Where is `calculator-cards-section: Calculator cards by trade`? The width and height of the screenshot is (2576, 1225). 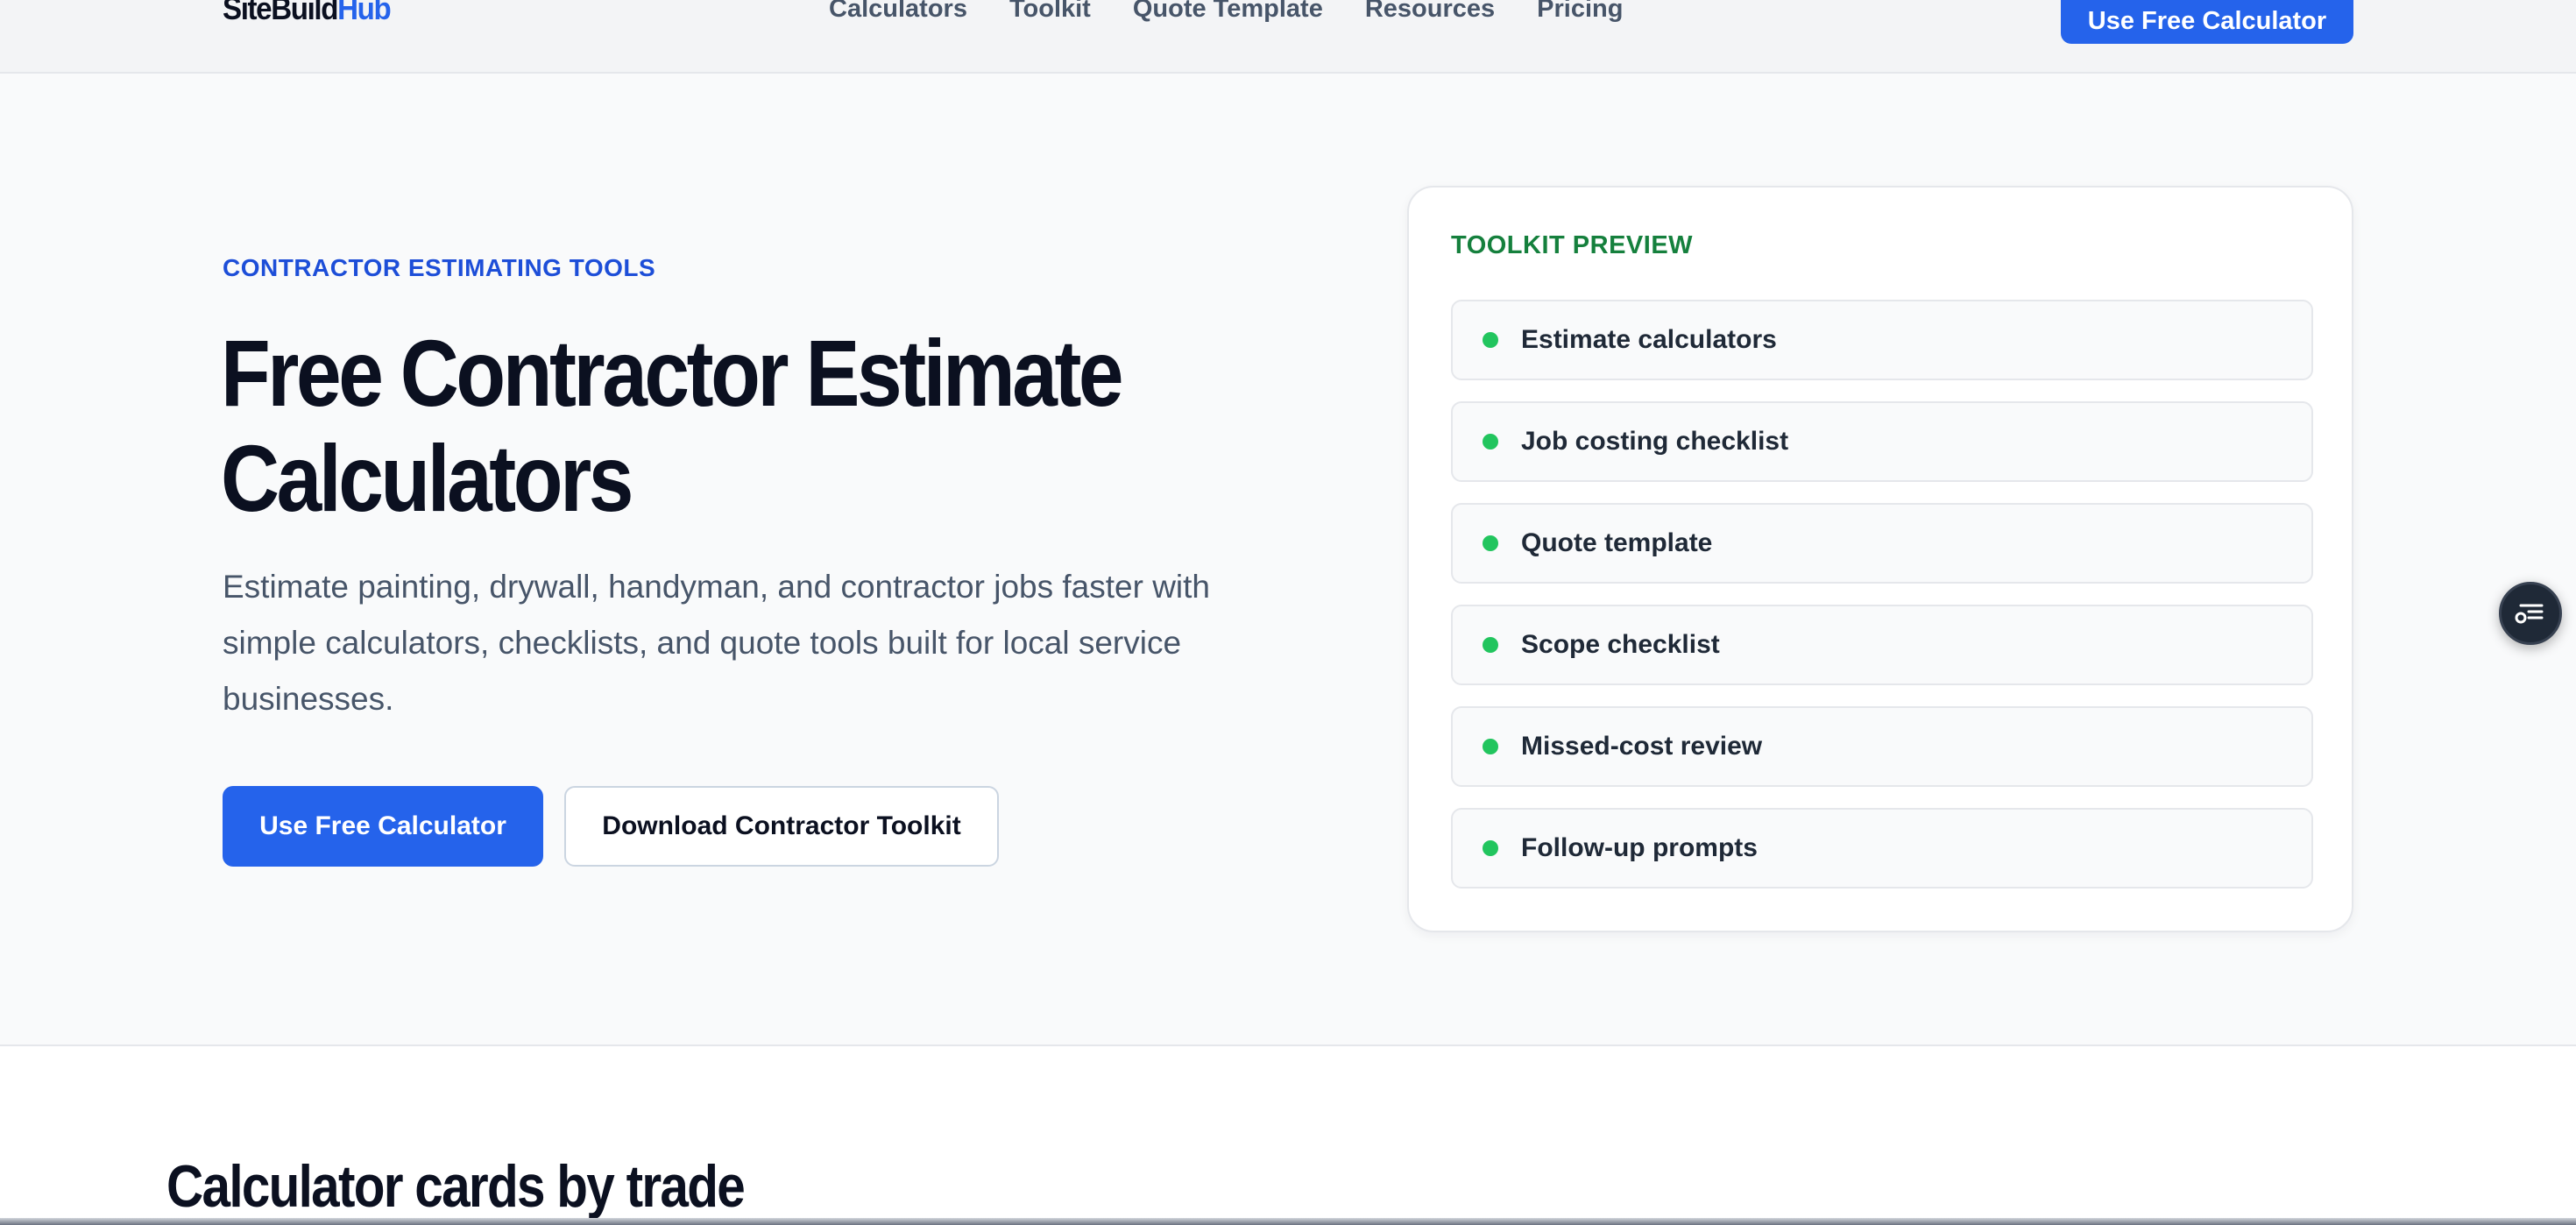 calculator-cards-section: Calculator cards by trade is located at coordinates (1288, 1134).